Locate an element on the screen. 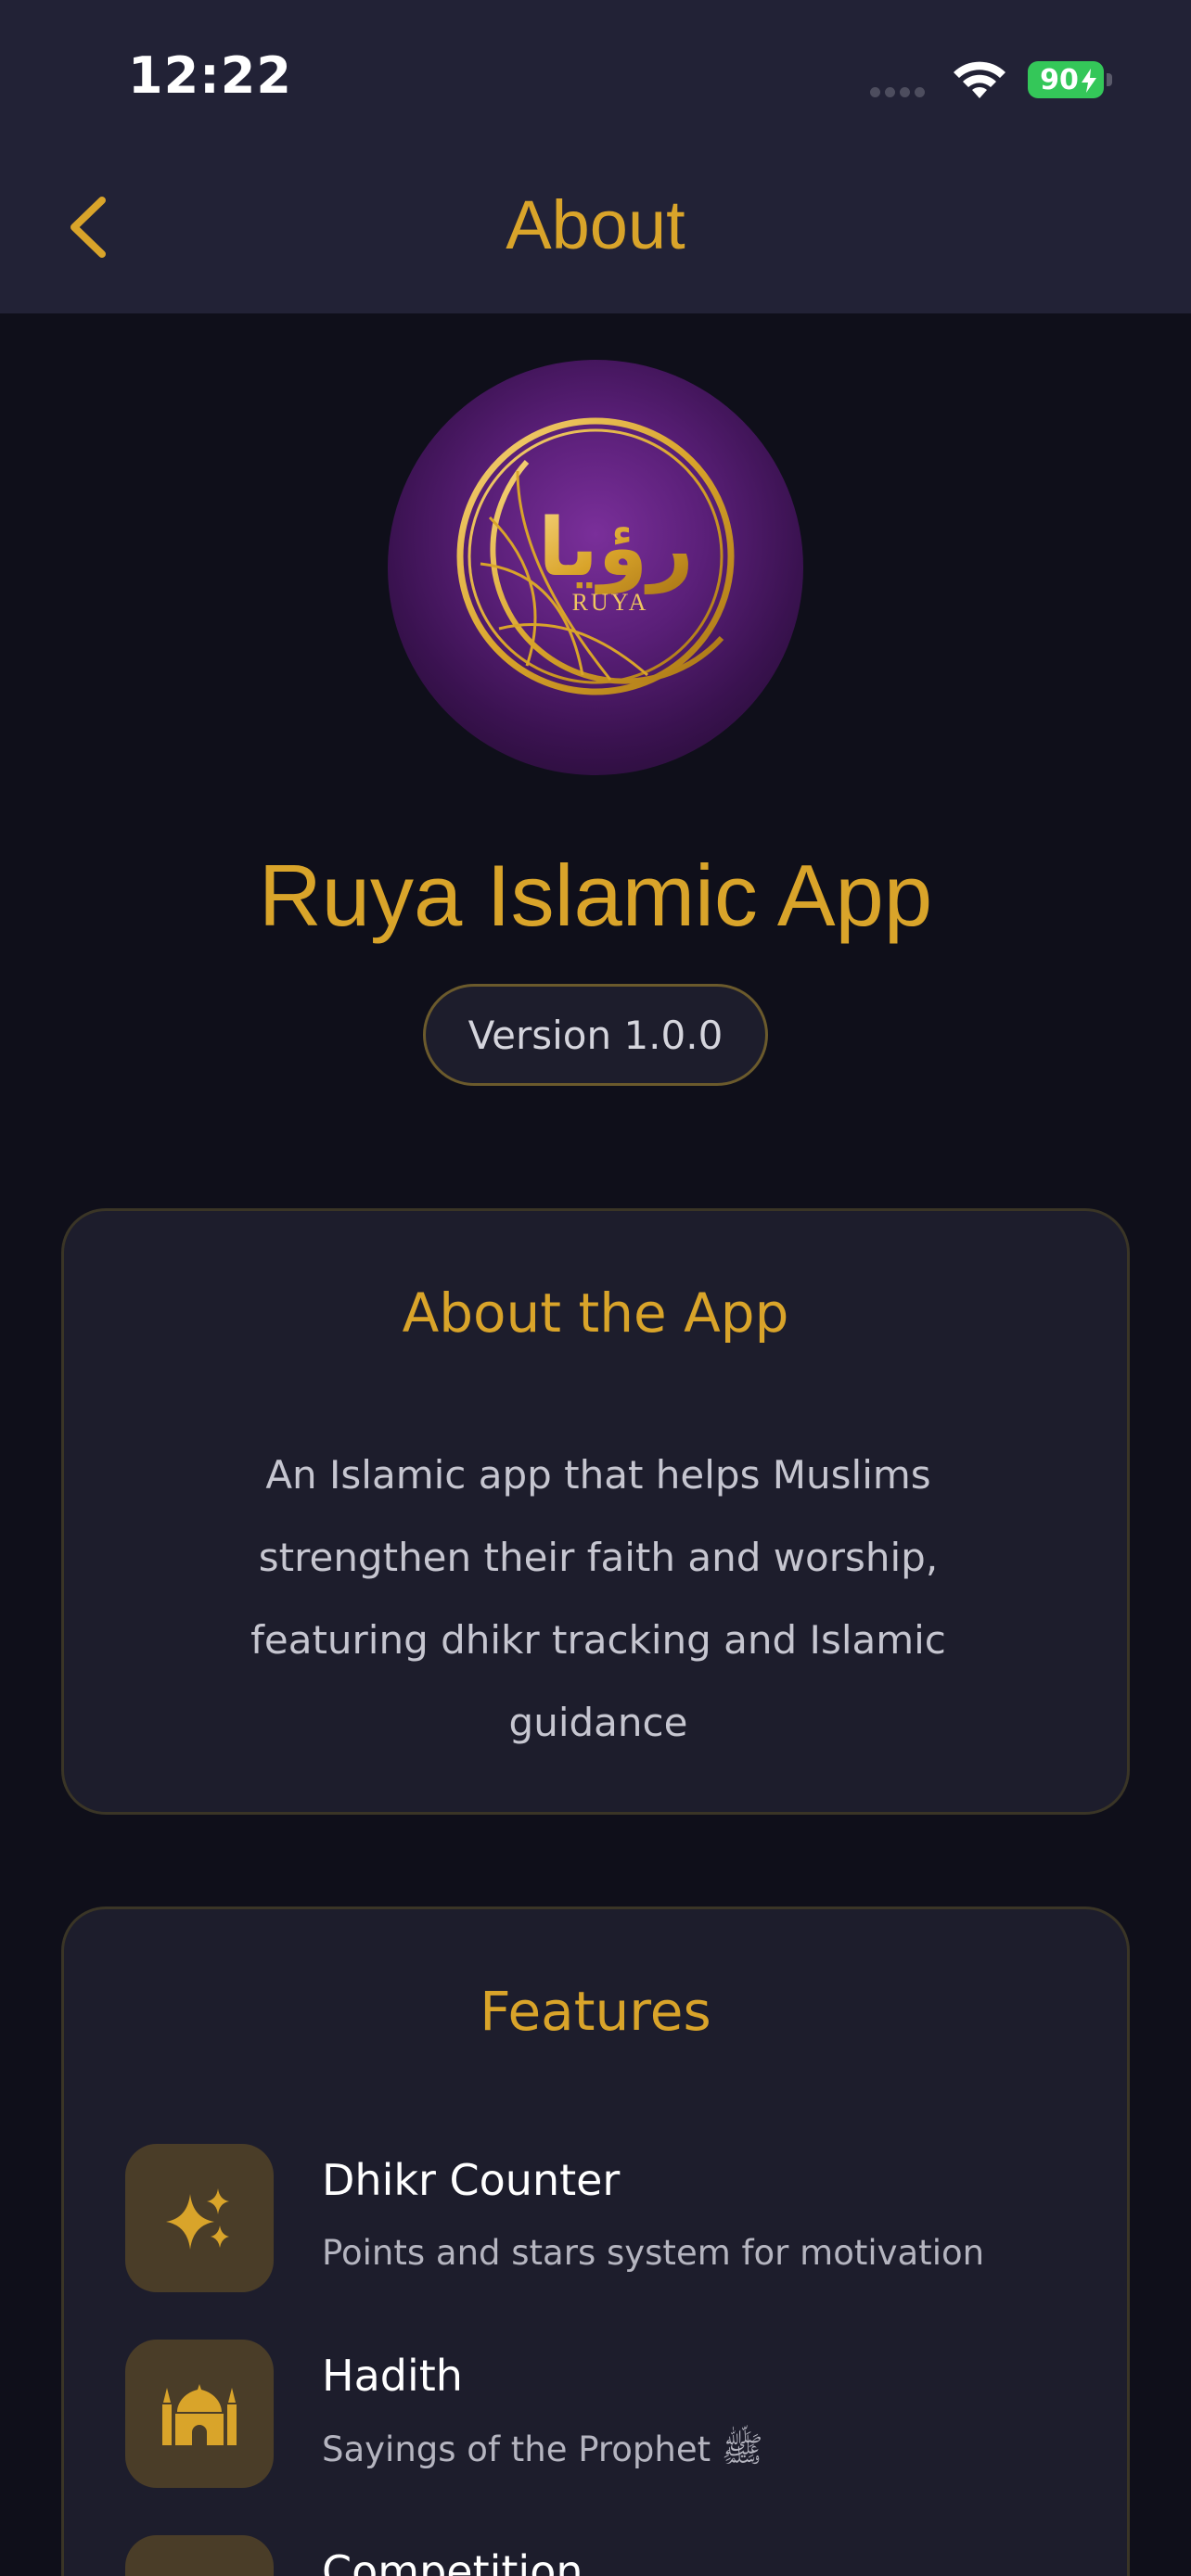 Image resolution: width=1191 pixels, height=2576 pixels. feature-name: Hadith is located at coordinates (392, 2376).